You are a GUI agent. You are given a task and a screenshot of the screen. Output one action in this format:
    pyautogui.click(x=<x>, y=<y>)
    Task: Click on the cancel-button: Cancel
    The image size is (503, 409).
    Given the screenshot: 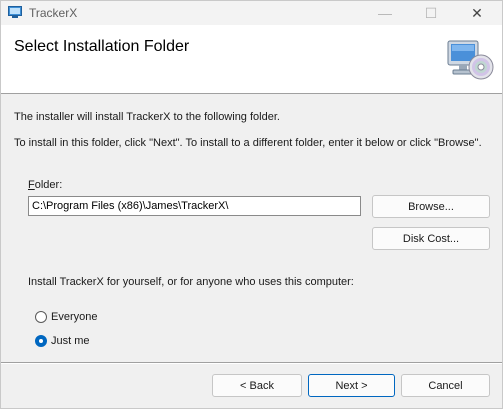 What is the action you would take?
    pyautogui.click(x=445, y=385)
    